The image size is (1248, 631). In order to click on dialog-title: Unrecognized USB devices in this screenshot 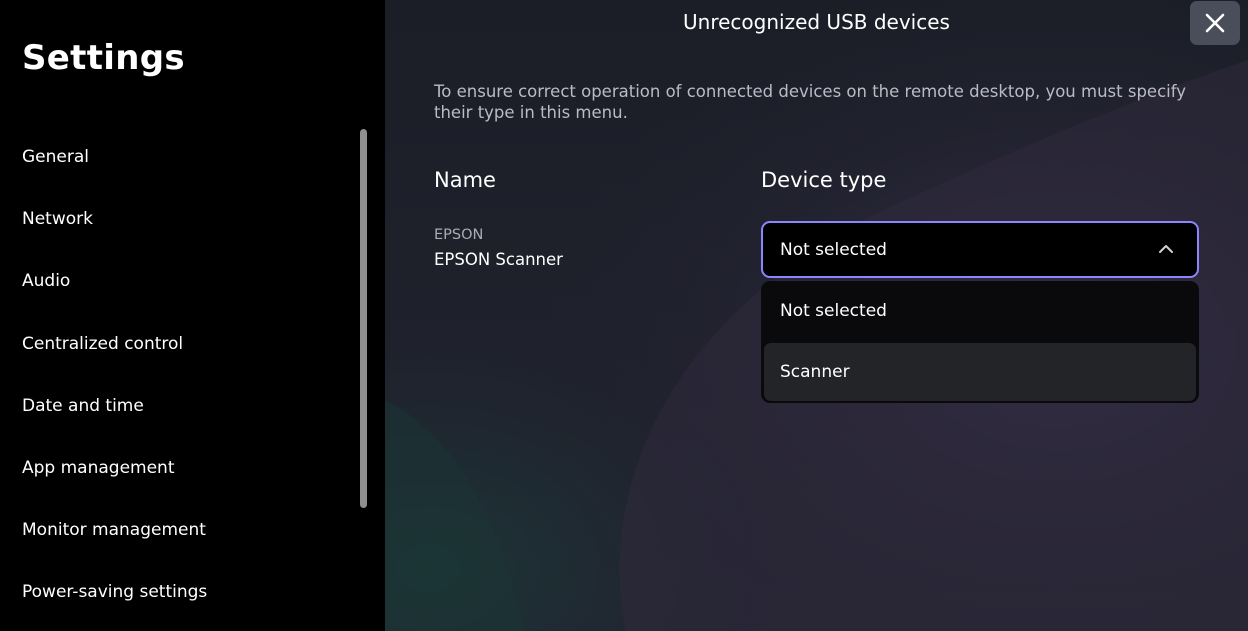, I will do `click(816, 22)`.